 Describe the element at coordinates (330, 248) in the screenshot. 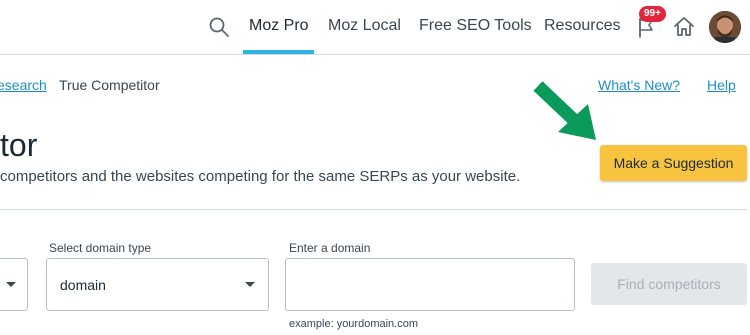

I see `domain-input-label: Enter a domain` at that location.